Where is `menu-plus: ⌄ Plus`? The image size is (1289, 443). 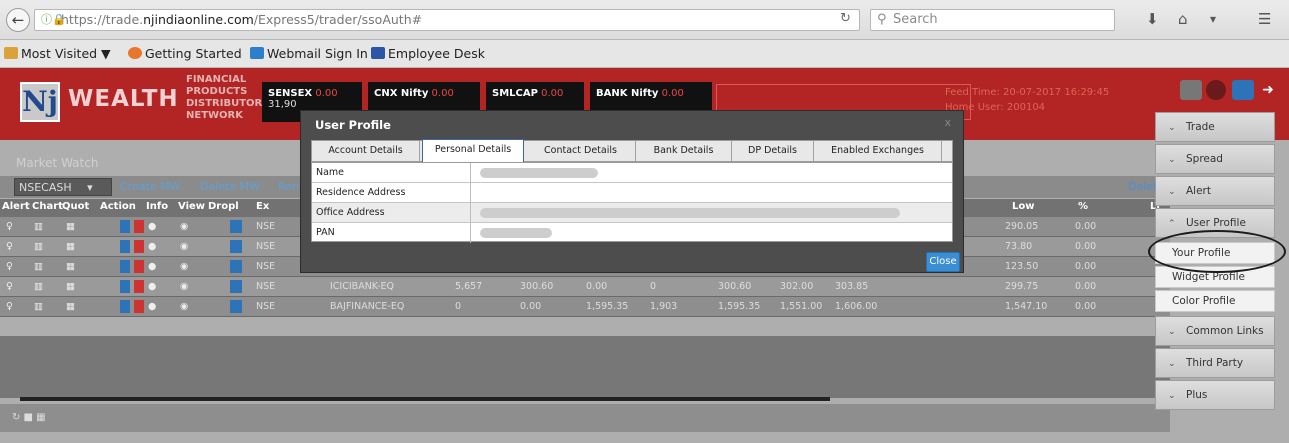 menu-plus: ⌄ Plus is located at coordinates (1215, 395).